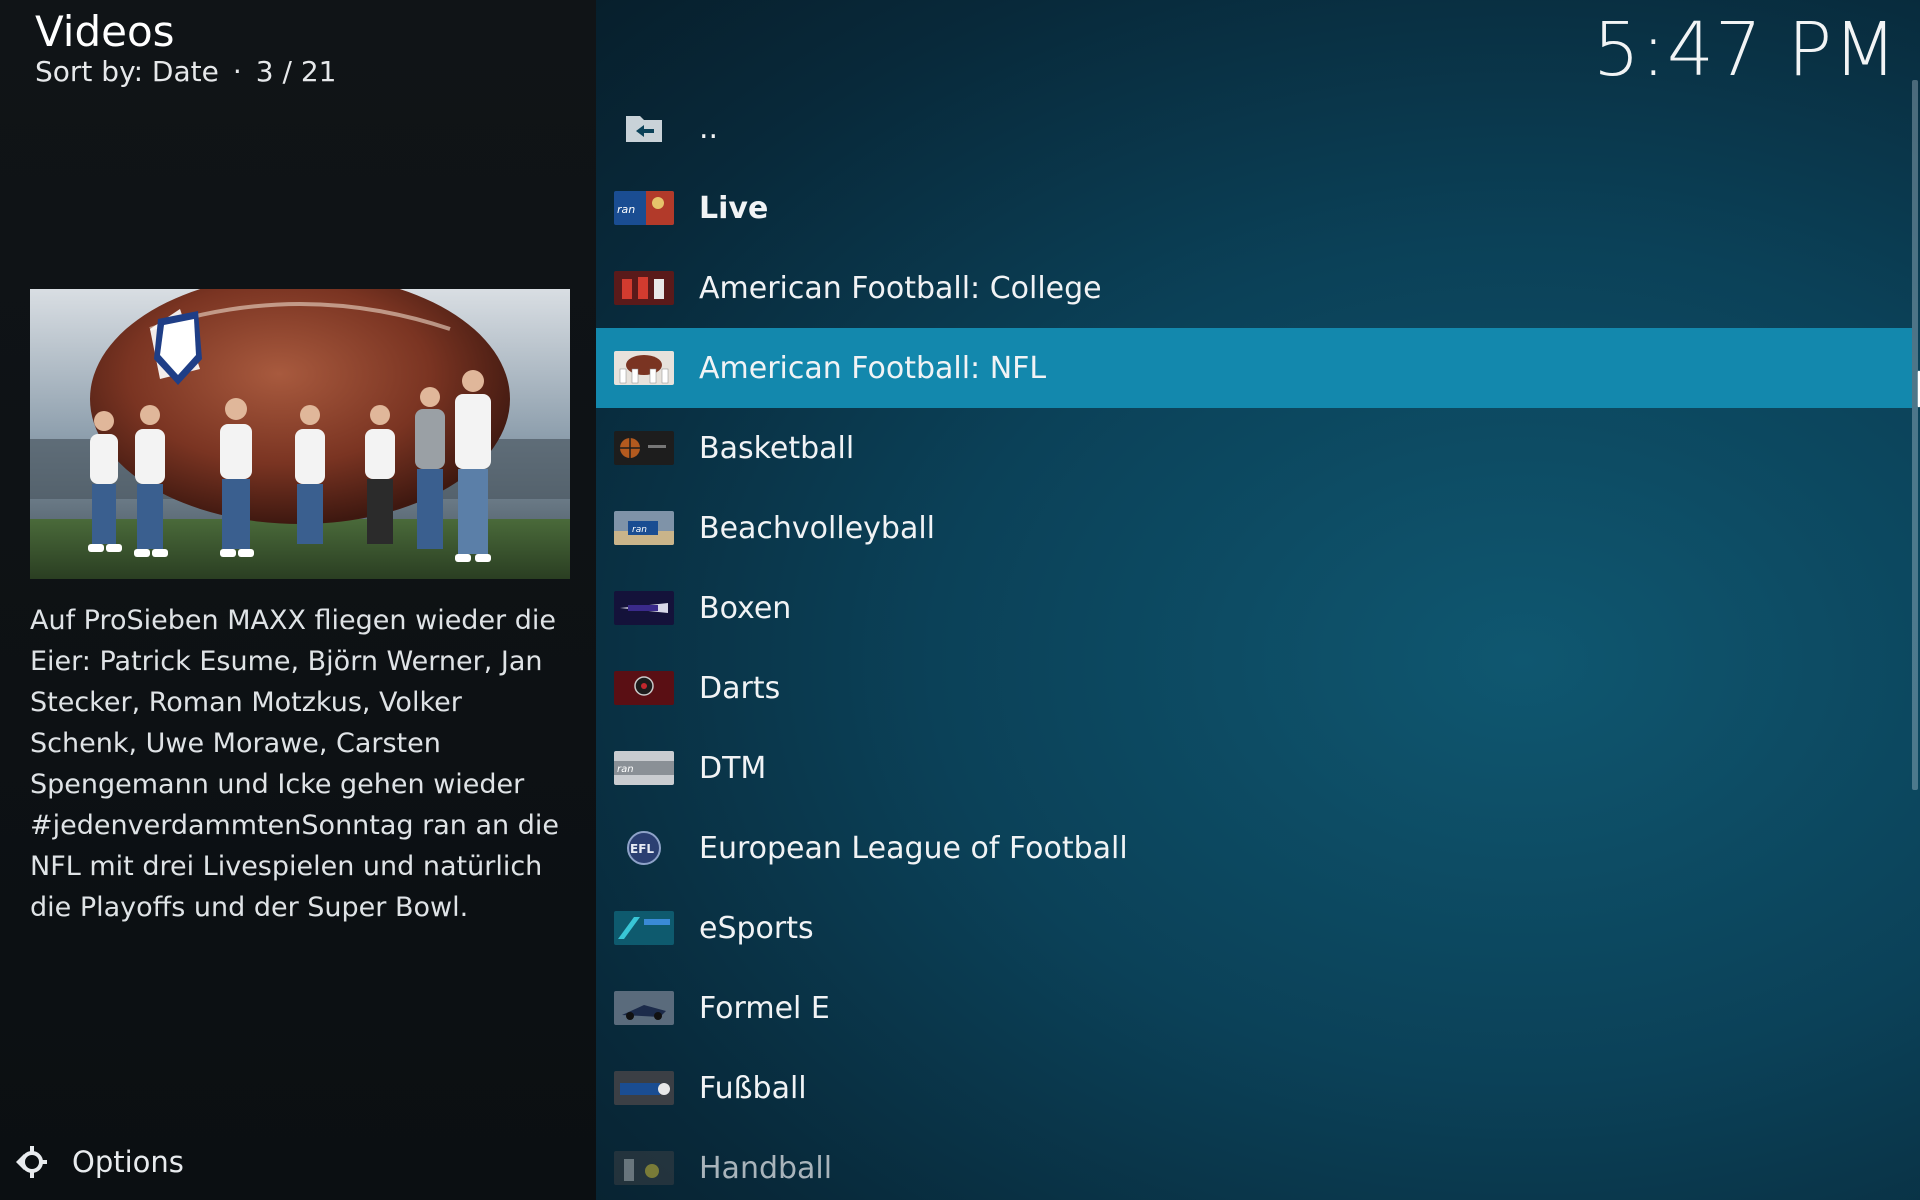 The width and height of the screenshot is (1920, 1200). What do you see at coordinates (644, 608) in the screenshot?
I see `boxen-thumbnail` at bounding box center [644, 608].